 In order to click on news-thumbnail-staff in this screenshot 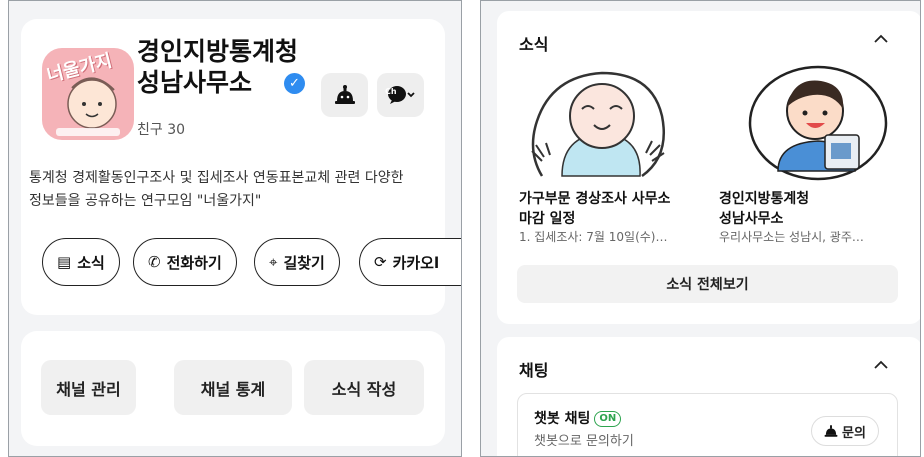, I will do `click(818, 123)`.